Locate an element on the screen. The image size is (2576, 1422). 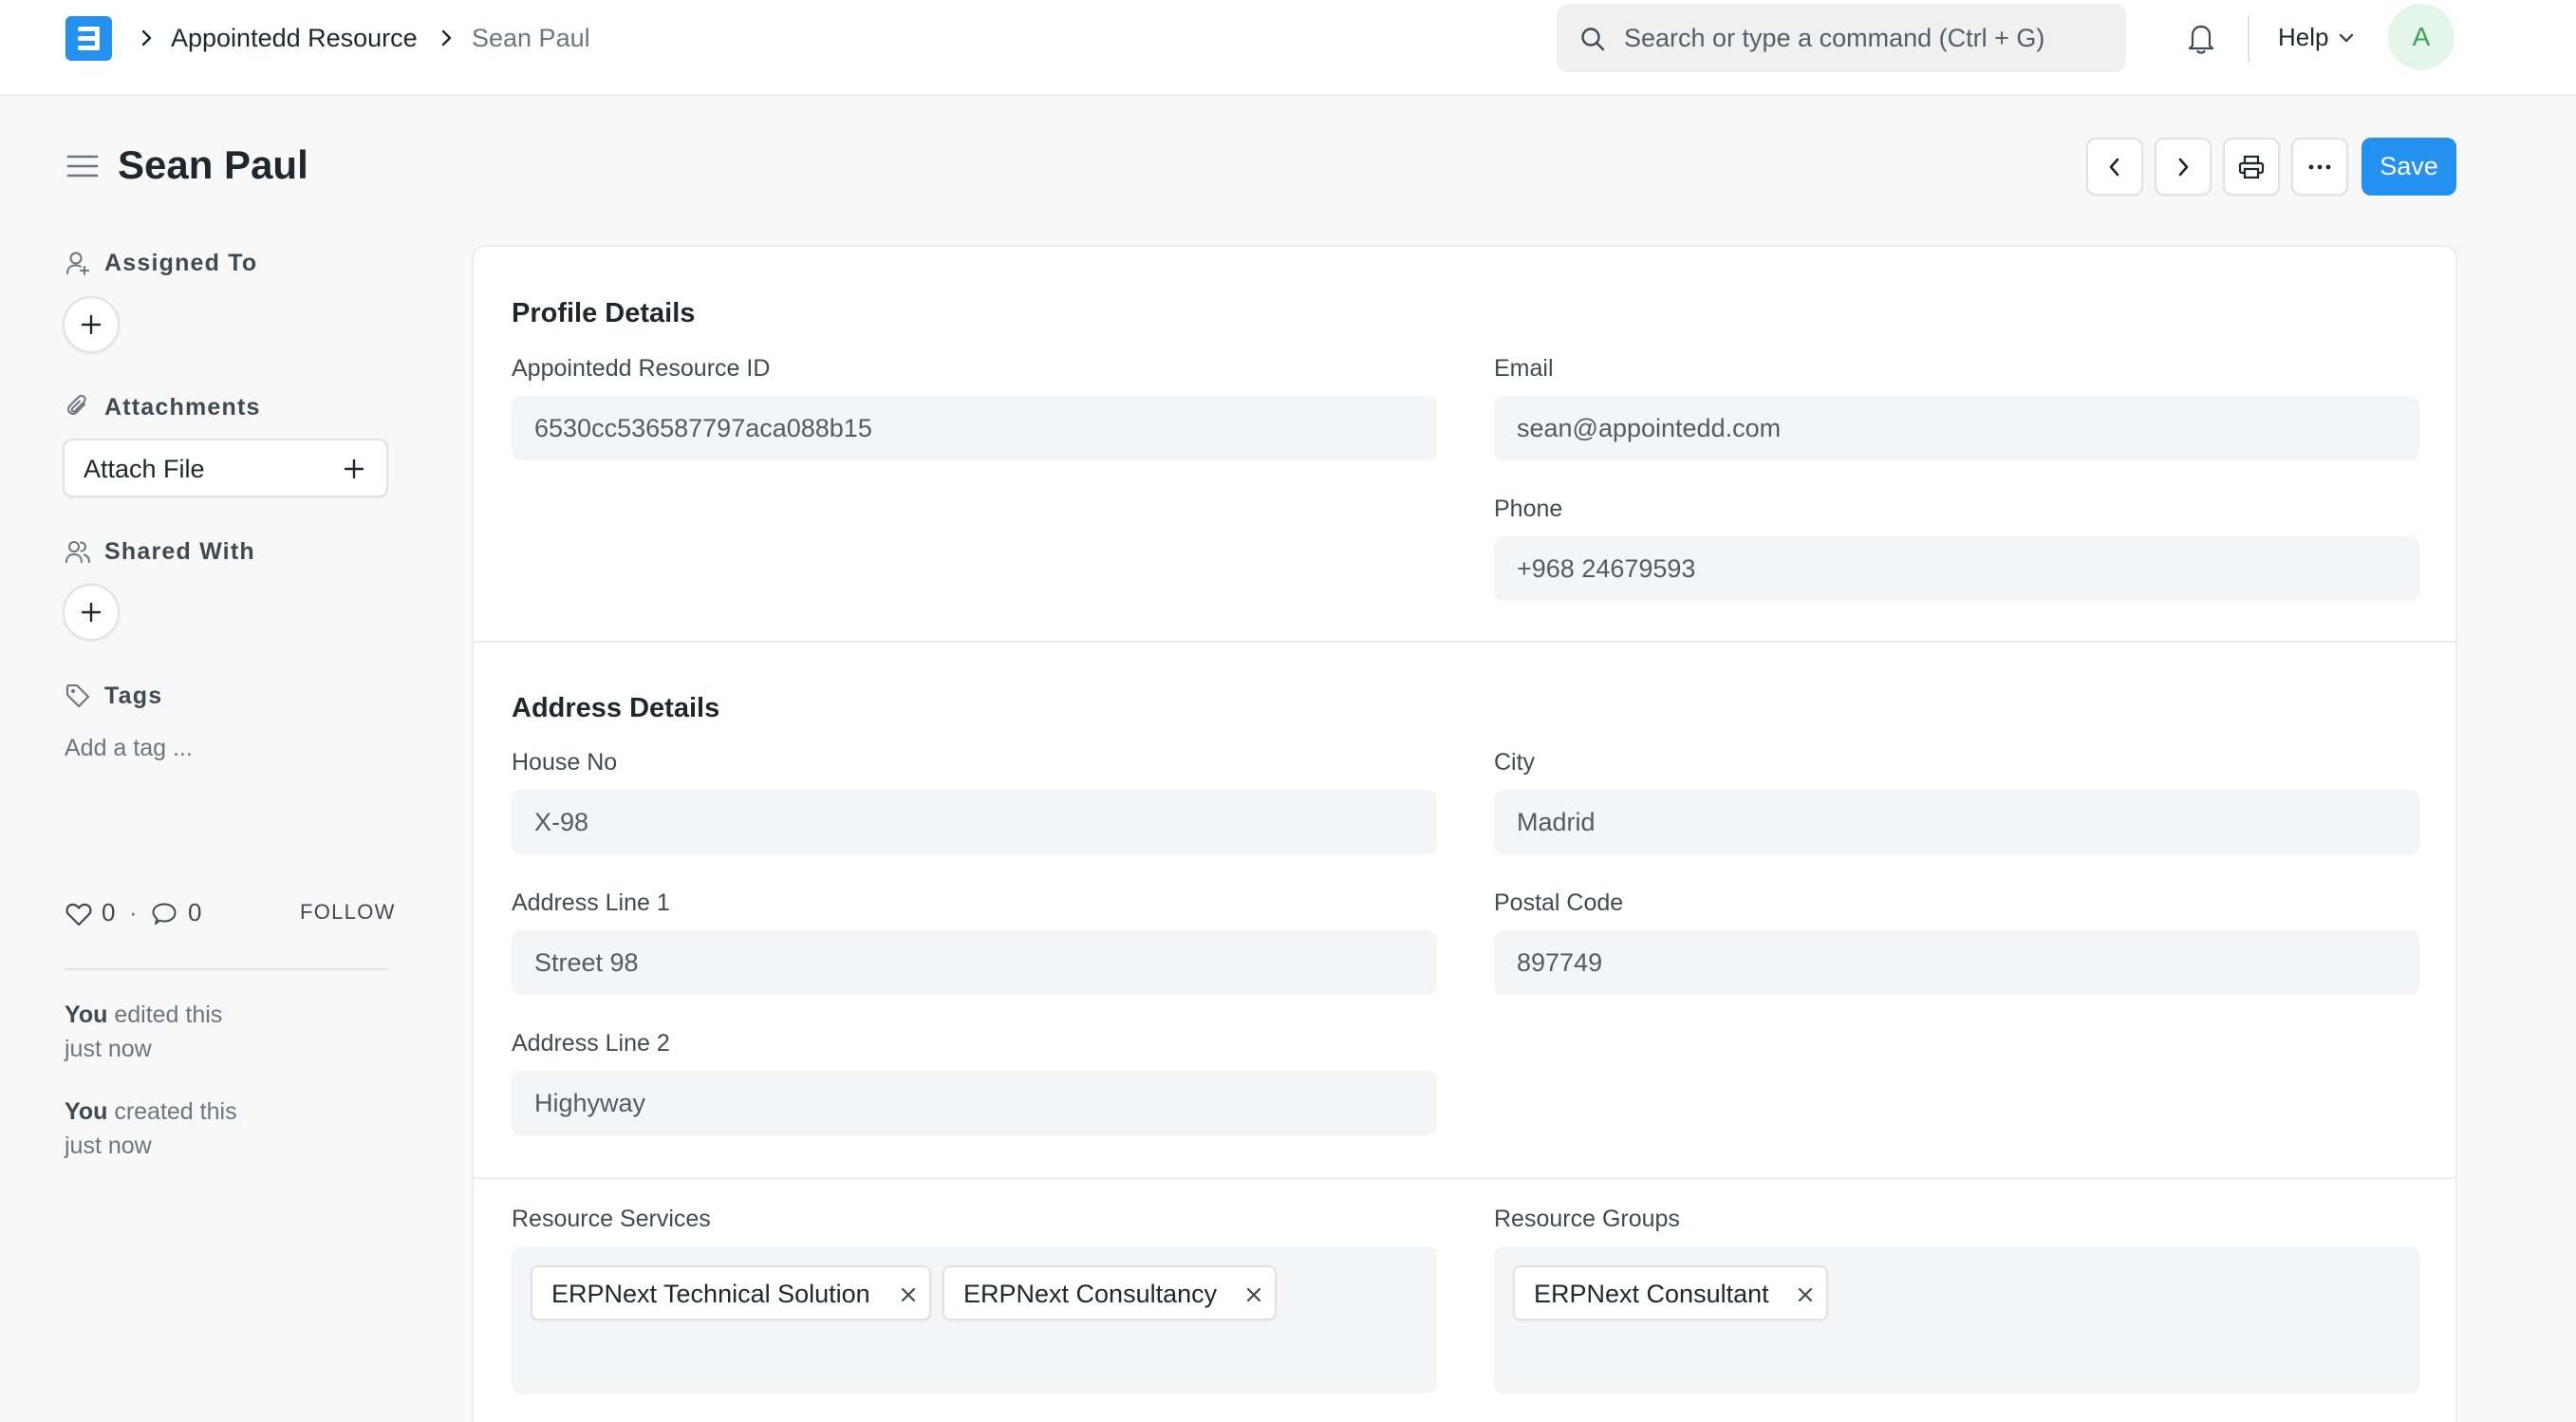
attach-file-button: Attach File is located at coordinates (225, 468).